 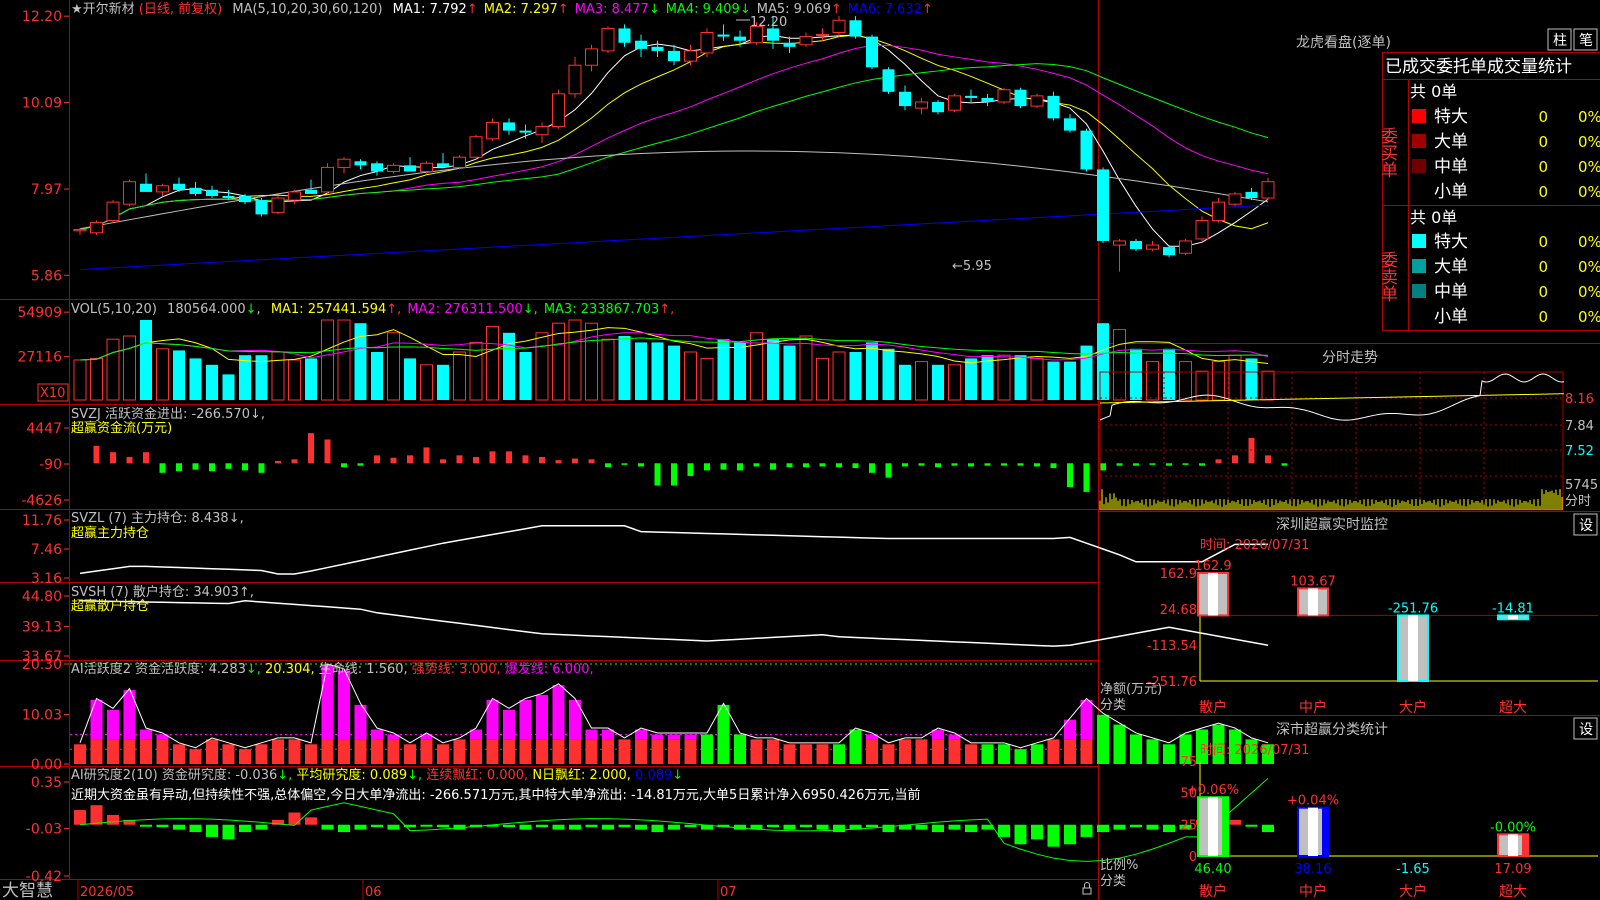 I want to click on ma-legend-5: MA5: 9.069, so click(x=794, y=9).